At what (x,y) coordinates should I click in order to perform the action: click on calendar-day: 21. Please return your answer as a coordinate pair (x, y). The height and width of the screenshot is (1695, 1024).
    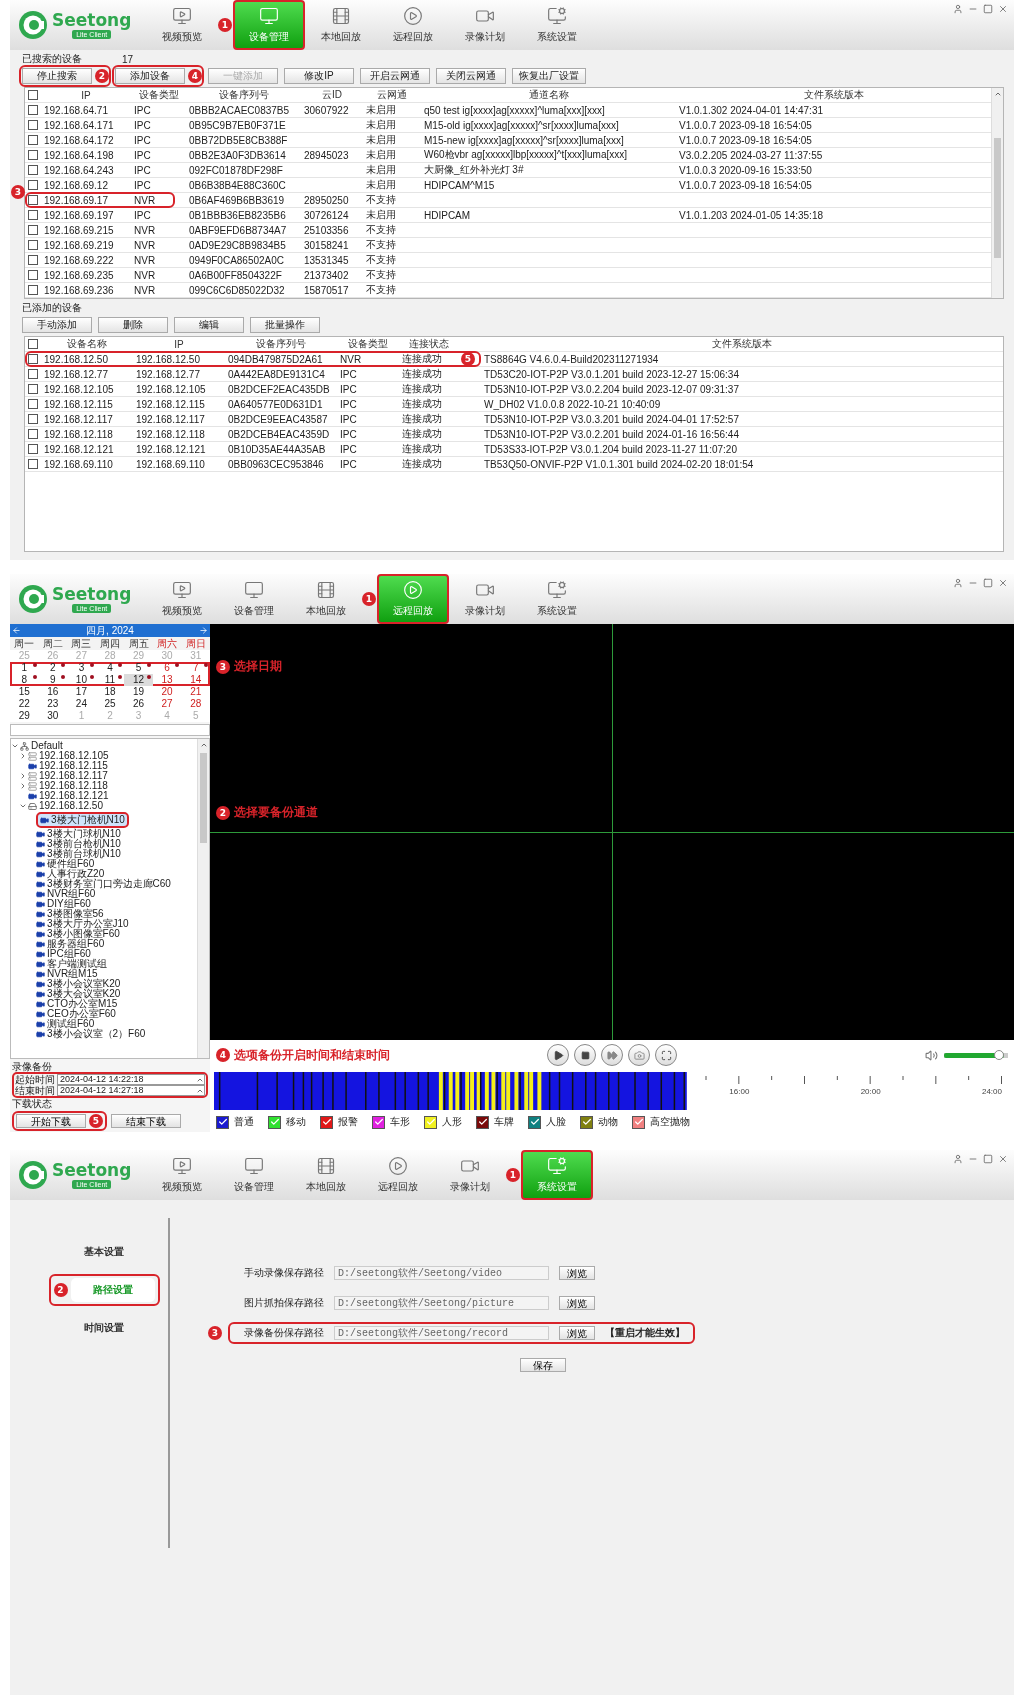
    Looking at the image, I should click on (195, 692).